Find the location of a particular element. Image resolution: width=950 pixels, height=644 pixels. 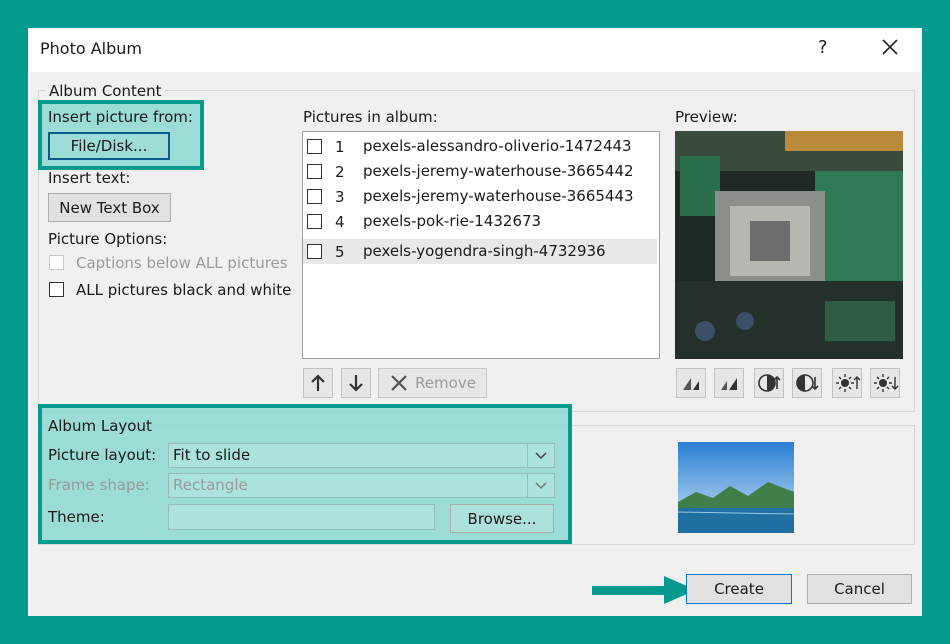

brightness-up-button is located at coordinates (847, 383).